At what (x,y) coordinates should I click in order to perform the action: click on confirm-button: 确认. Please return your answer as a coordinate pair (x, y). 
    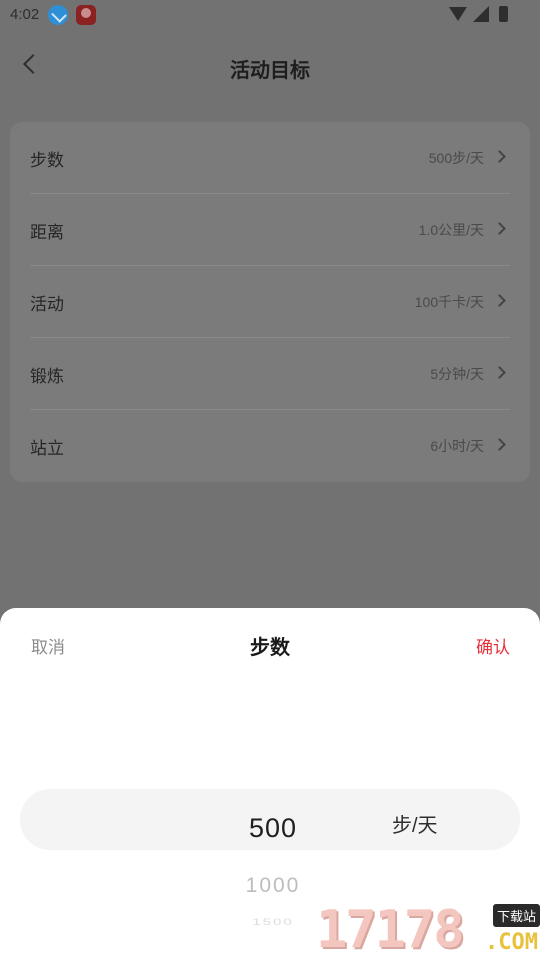
    Looking at the image, I should click on (493, 645).